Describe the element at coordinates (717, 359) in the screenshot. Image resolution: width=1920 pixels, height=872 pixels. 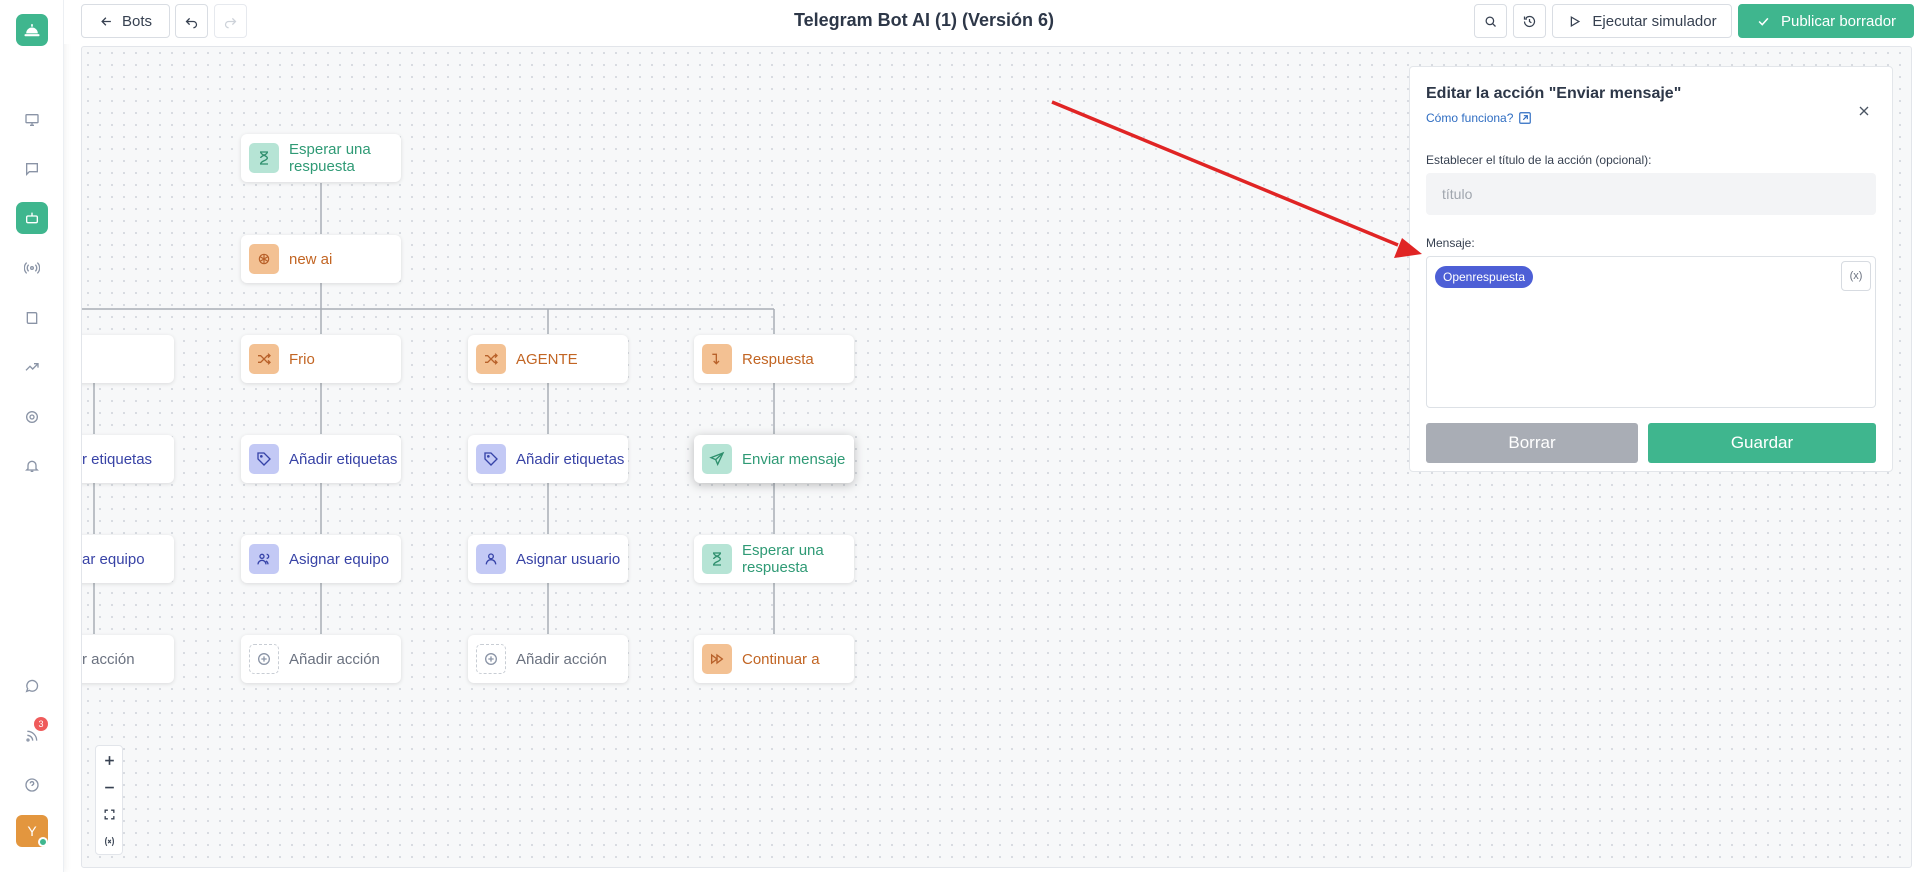
I see `branch-arrow-icon` at that location.